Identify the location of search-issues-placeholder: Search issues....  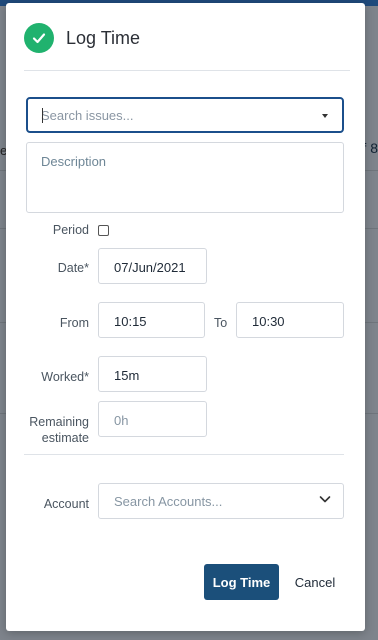
(87, 115).